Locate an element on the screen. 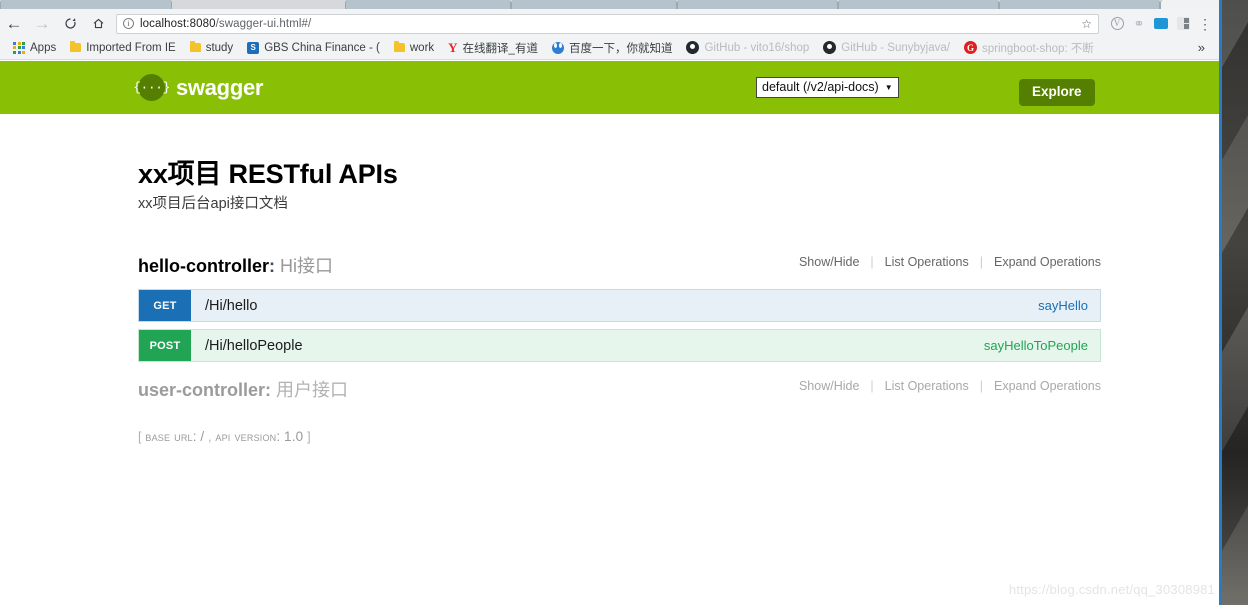 The width and height of the screenshot is (1248, 605). forward-icon: → is located at coordinates (42, 23).